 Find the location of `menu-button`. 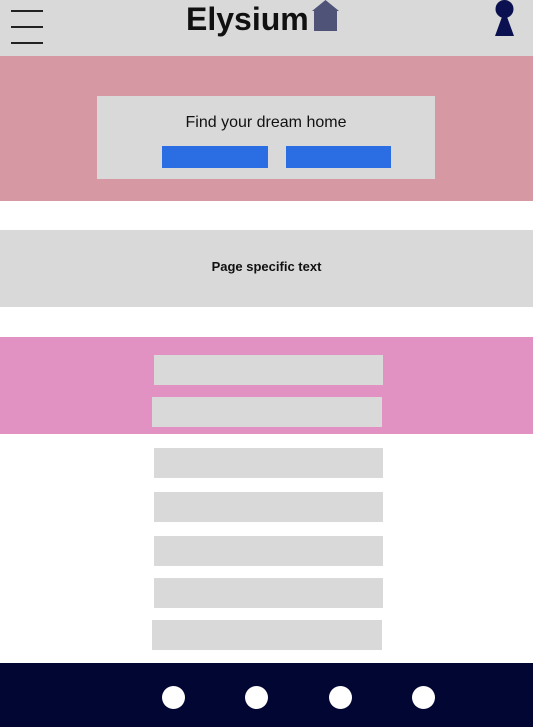

menu-button is located at coordinates (27, 27).